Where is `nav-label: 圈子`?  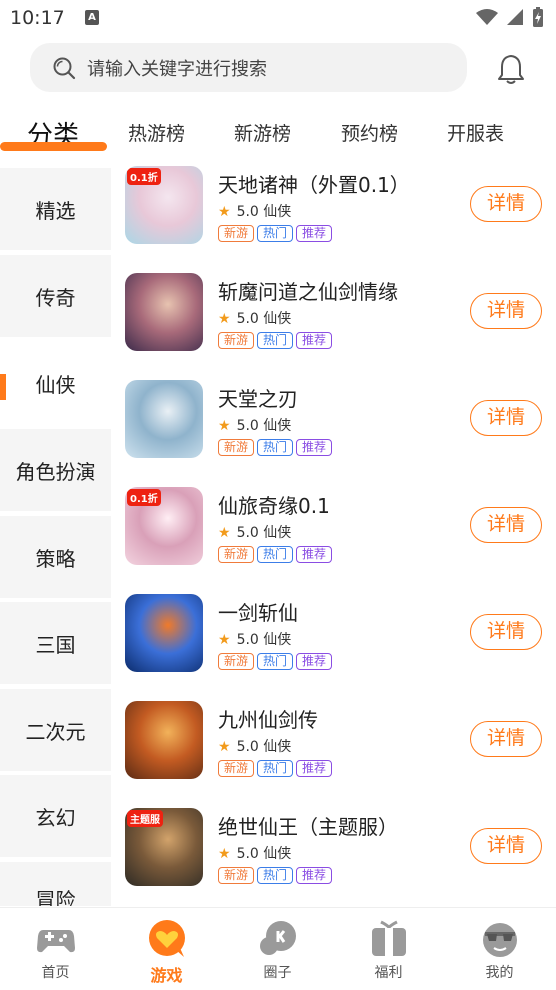
nav-label: 圈子 is located at coordinates (277, 973).